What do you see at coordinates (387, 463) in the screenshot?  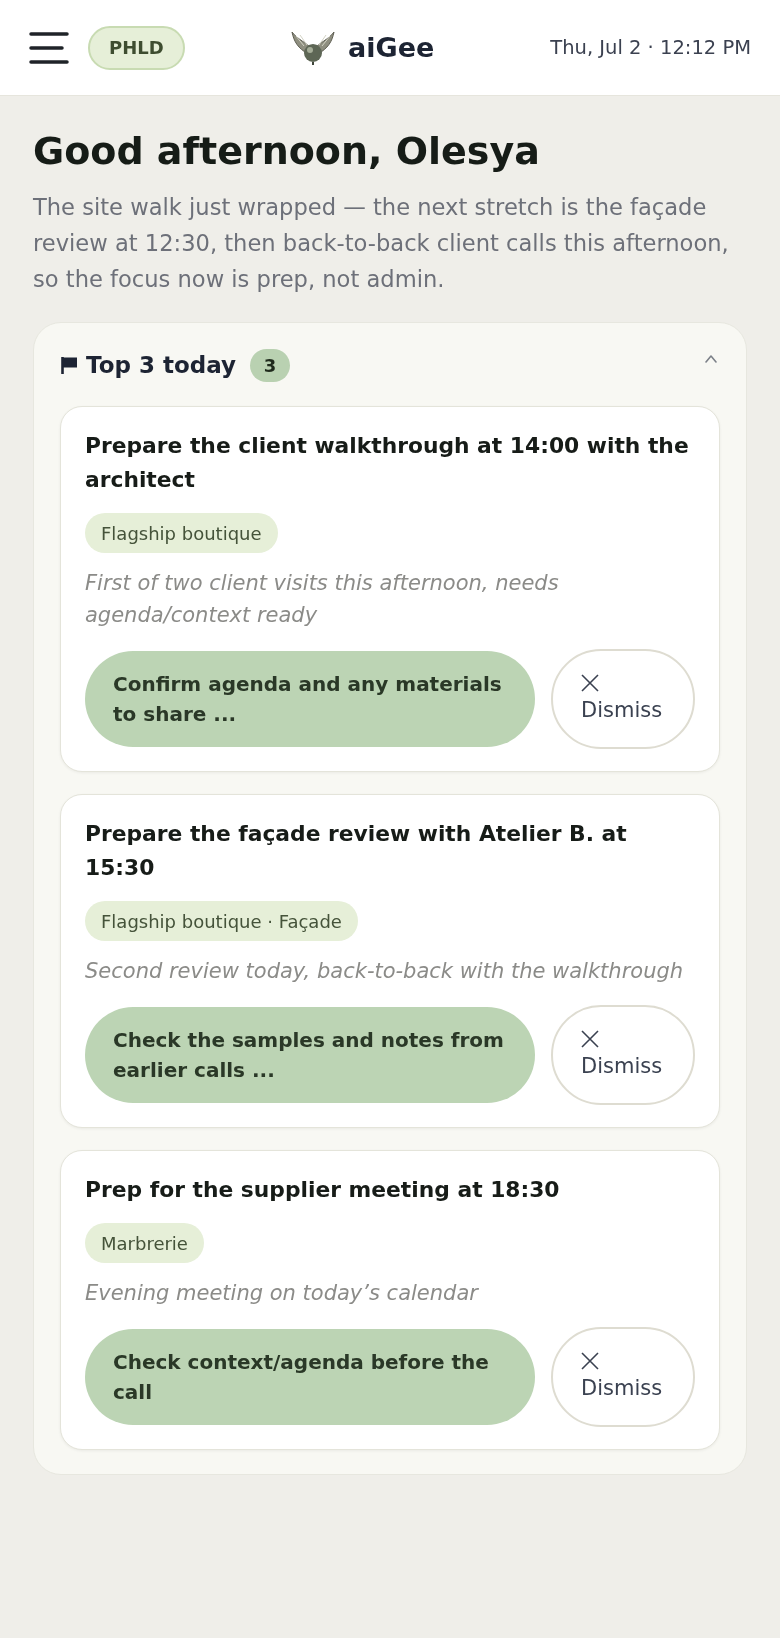 I see `task-title: Prepare the client walkthrough at 14:00 with the architect` at bounding box center [387, 463].